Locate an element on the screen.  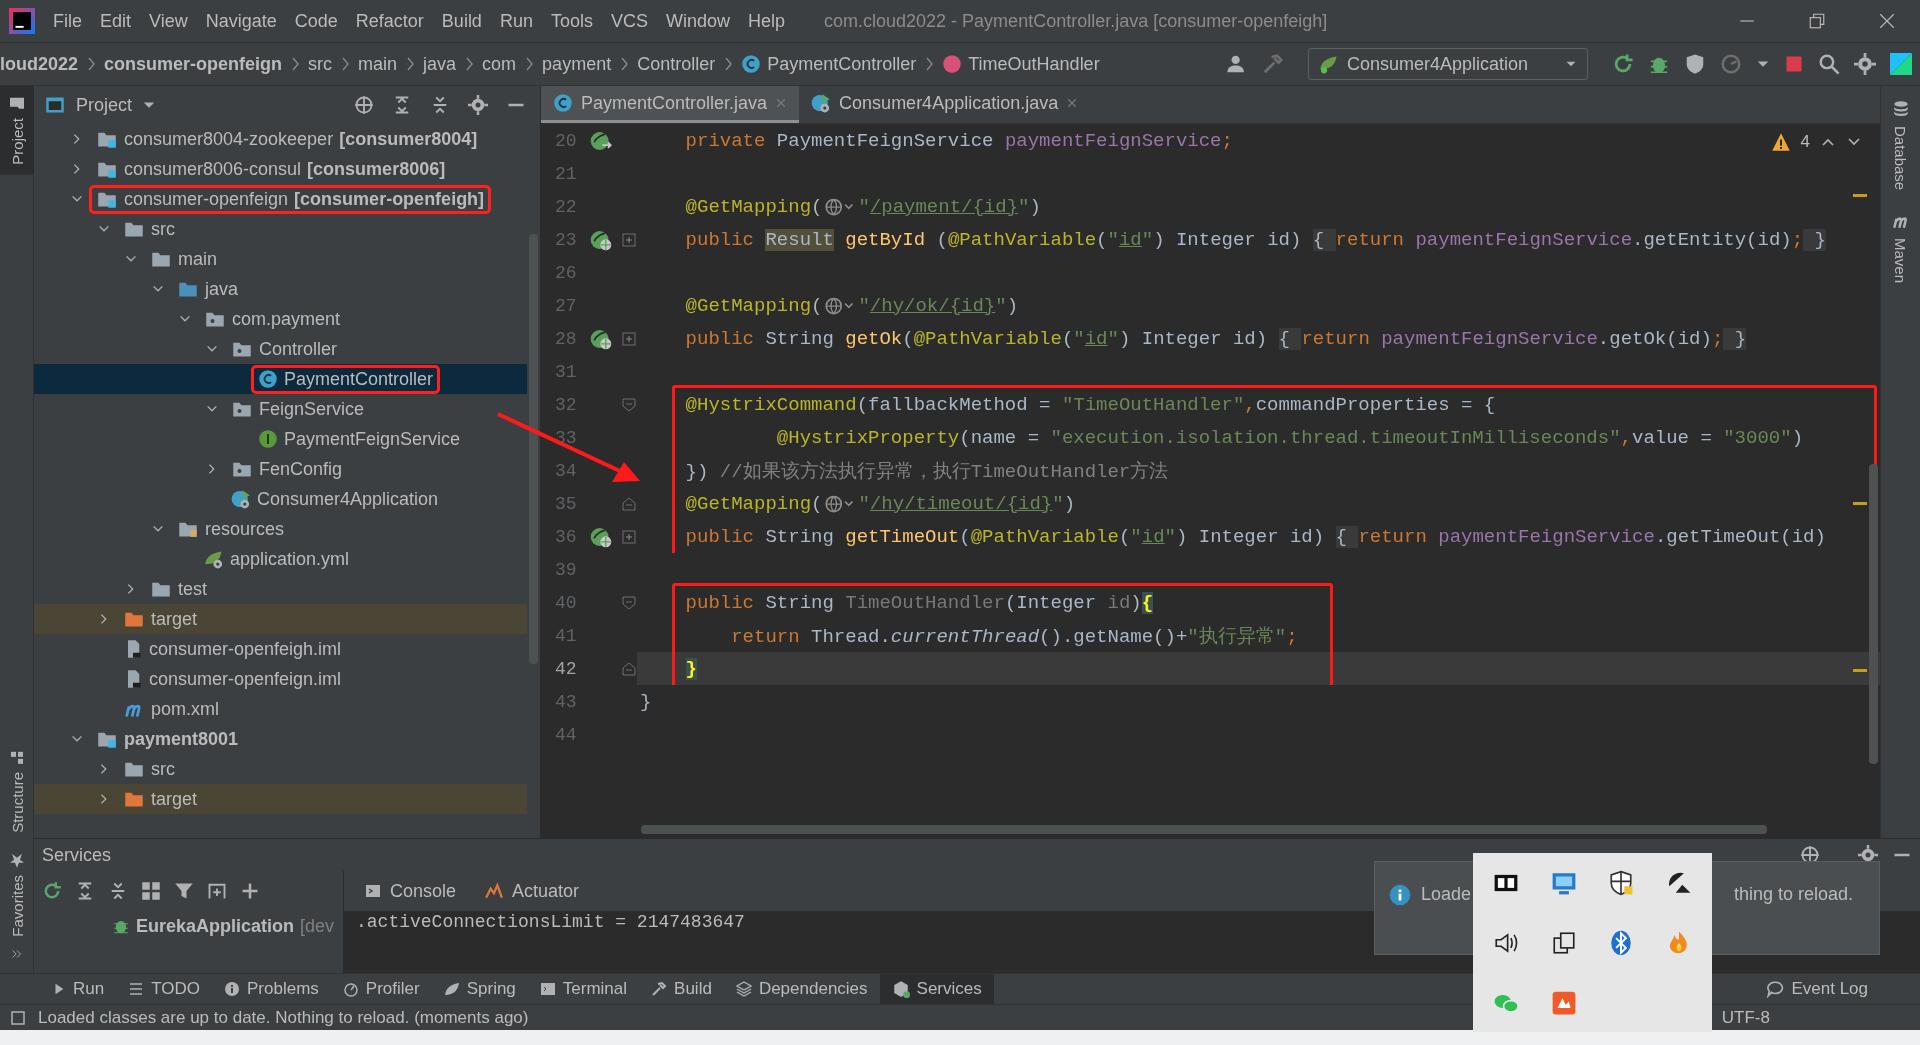
breadcrumb-item: loud2022 is located at coordinates (39, 64).